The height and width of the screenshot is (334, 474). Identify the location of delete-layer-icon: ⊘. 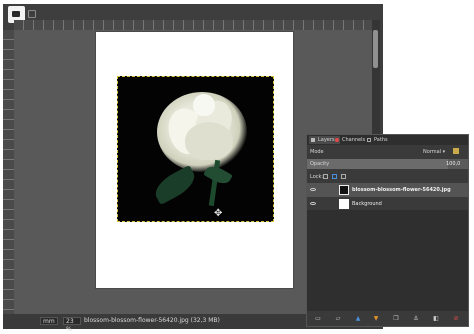
(456, 319).